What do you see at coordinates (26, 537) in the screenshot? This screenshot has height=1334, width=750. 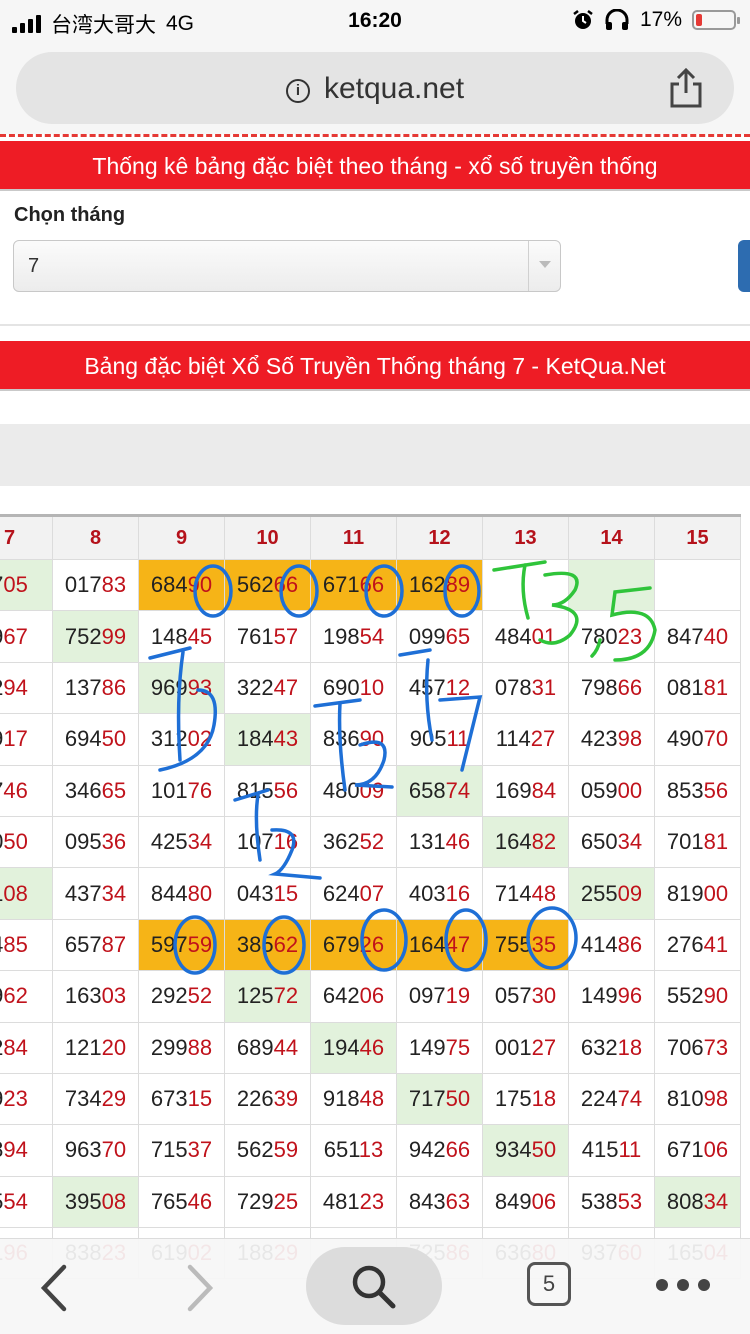 I see `column-header: 7` at bounding box center [26, 537].